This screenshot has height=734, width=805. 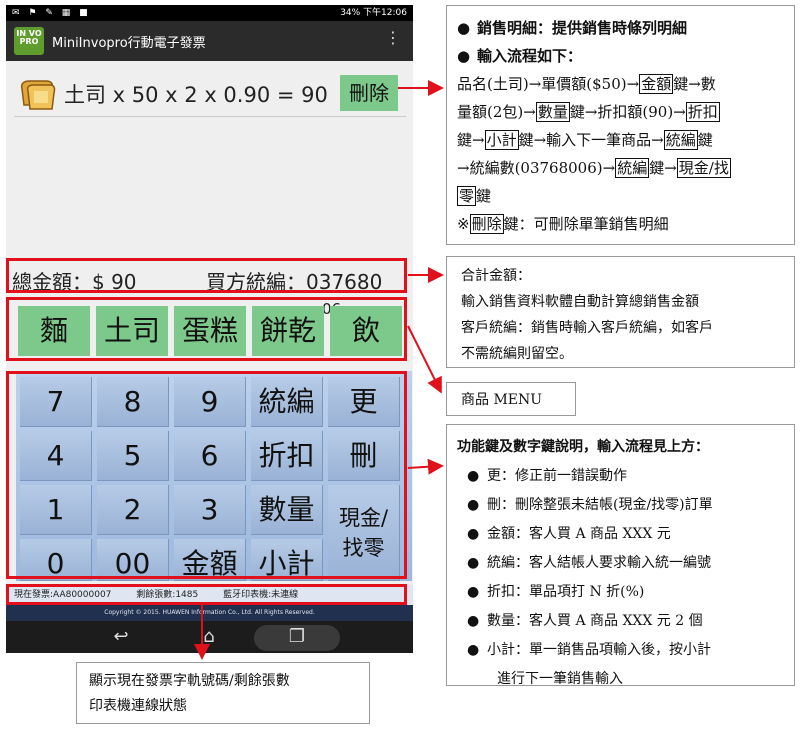 I want to click on app-bar: IN VO PRO MiniInvopro行動電子發票 ⋮, so click(x=209, y=41).